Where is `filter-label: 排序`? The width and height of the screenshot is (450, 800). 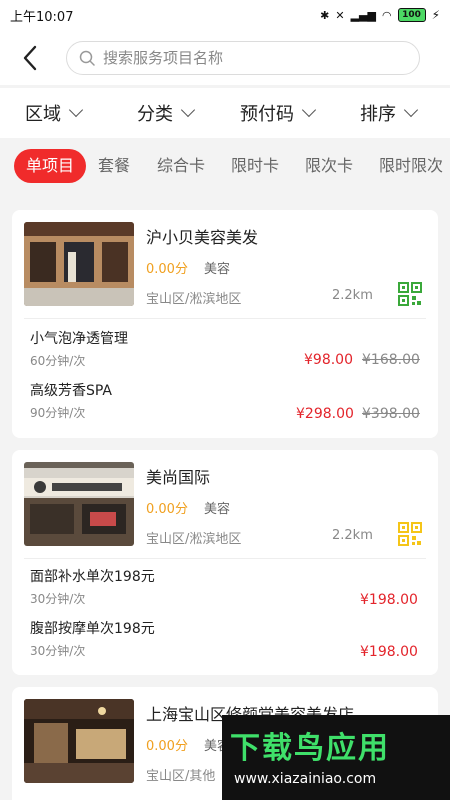 filter-label: 排序 is located at coordinates (378, 114).